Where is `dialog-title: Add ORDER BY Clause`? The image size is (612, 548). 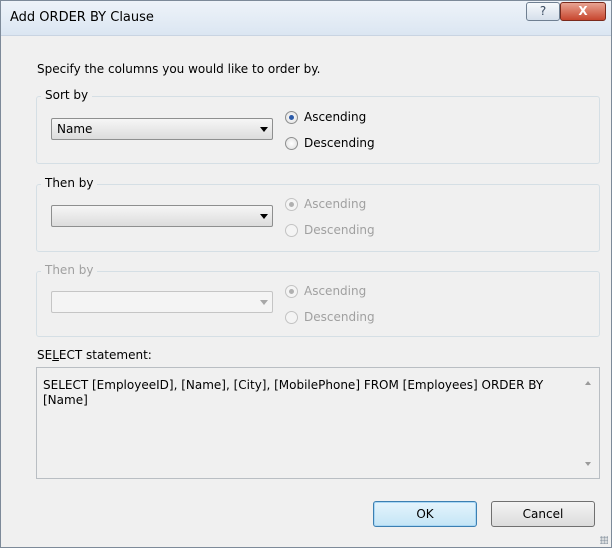 dialog-title: Add ORDER BY Clause is located at coordinates (82, 17).